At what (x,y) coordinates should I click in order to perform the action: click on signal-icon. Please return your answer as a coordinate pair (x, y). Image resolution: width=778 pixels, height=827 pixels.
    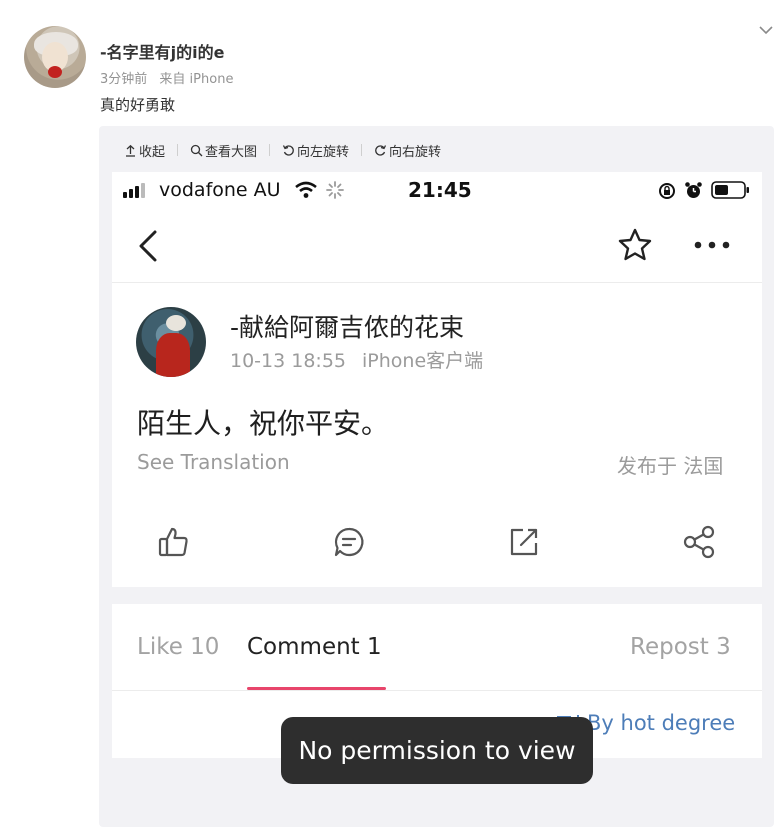
    Looking at the image, I should click on (134, 190).